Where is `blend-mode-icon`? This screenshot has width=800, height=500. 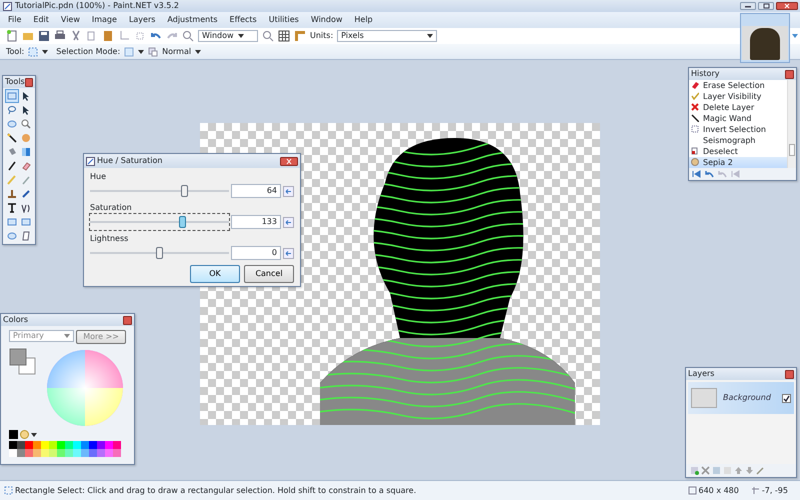 blend-mode-icon is located at coordinates (153, 51).